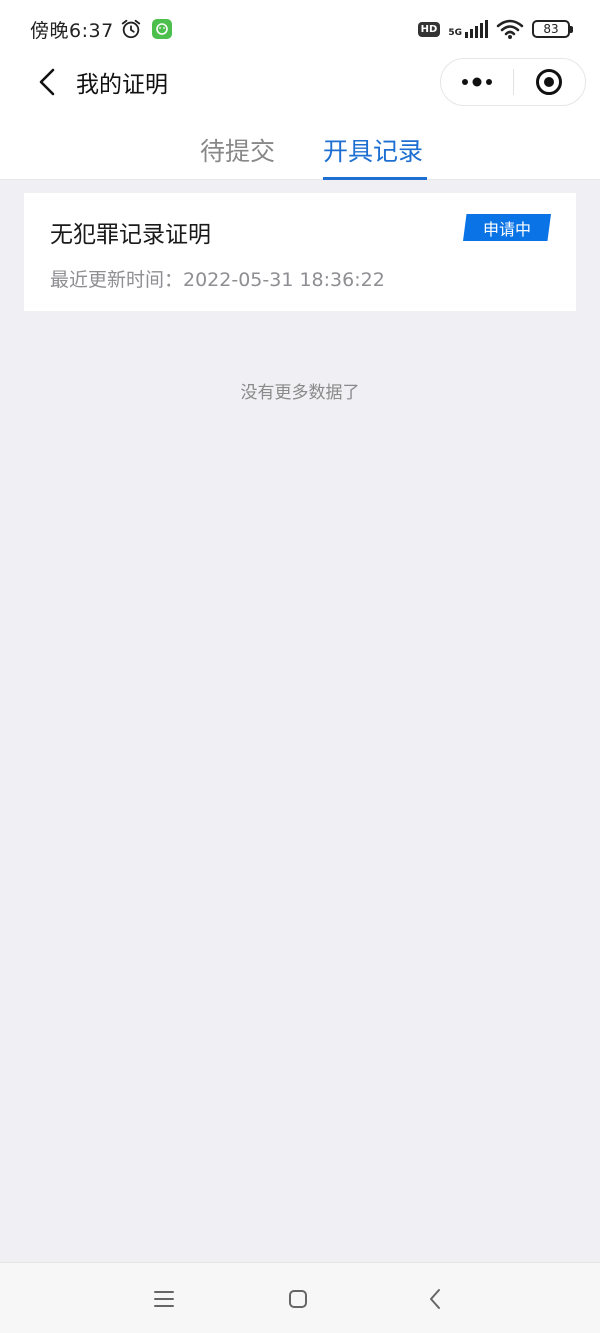 Image resolution: width=600 pixels, height=1333 pixels. Describe the element at coordinates (47, 82) in the screenshot. I see `back-icon` at that location.